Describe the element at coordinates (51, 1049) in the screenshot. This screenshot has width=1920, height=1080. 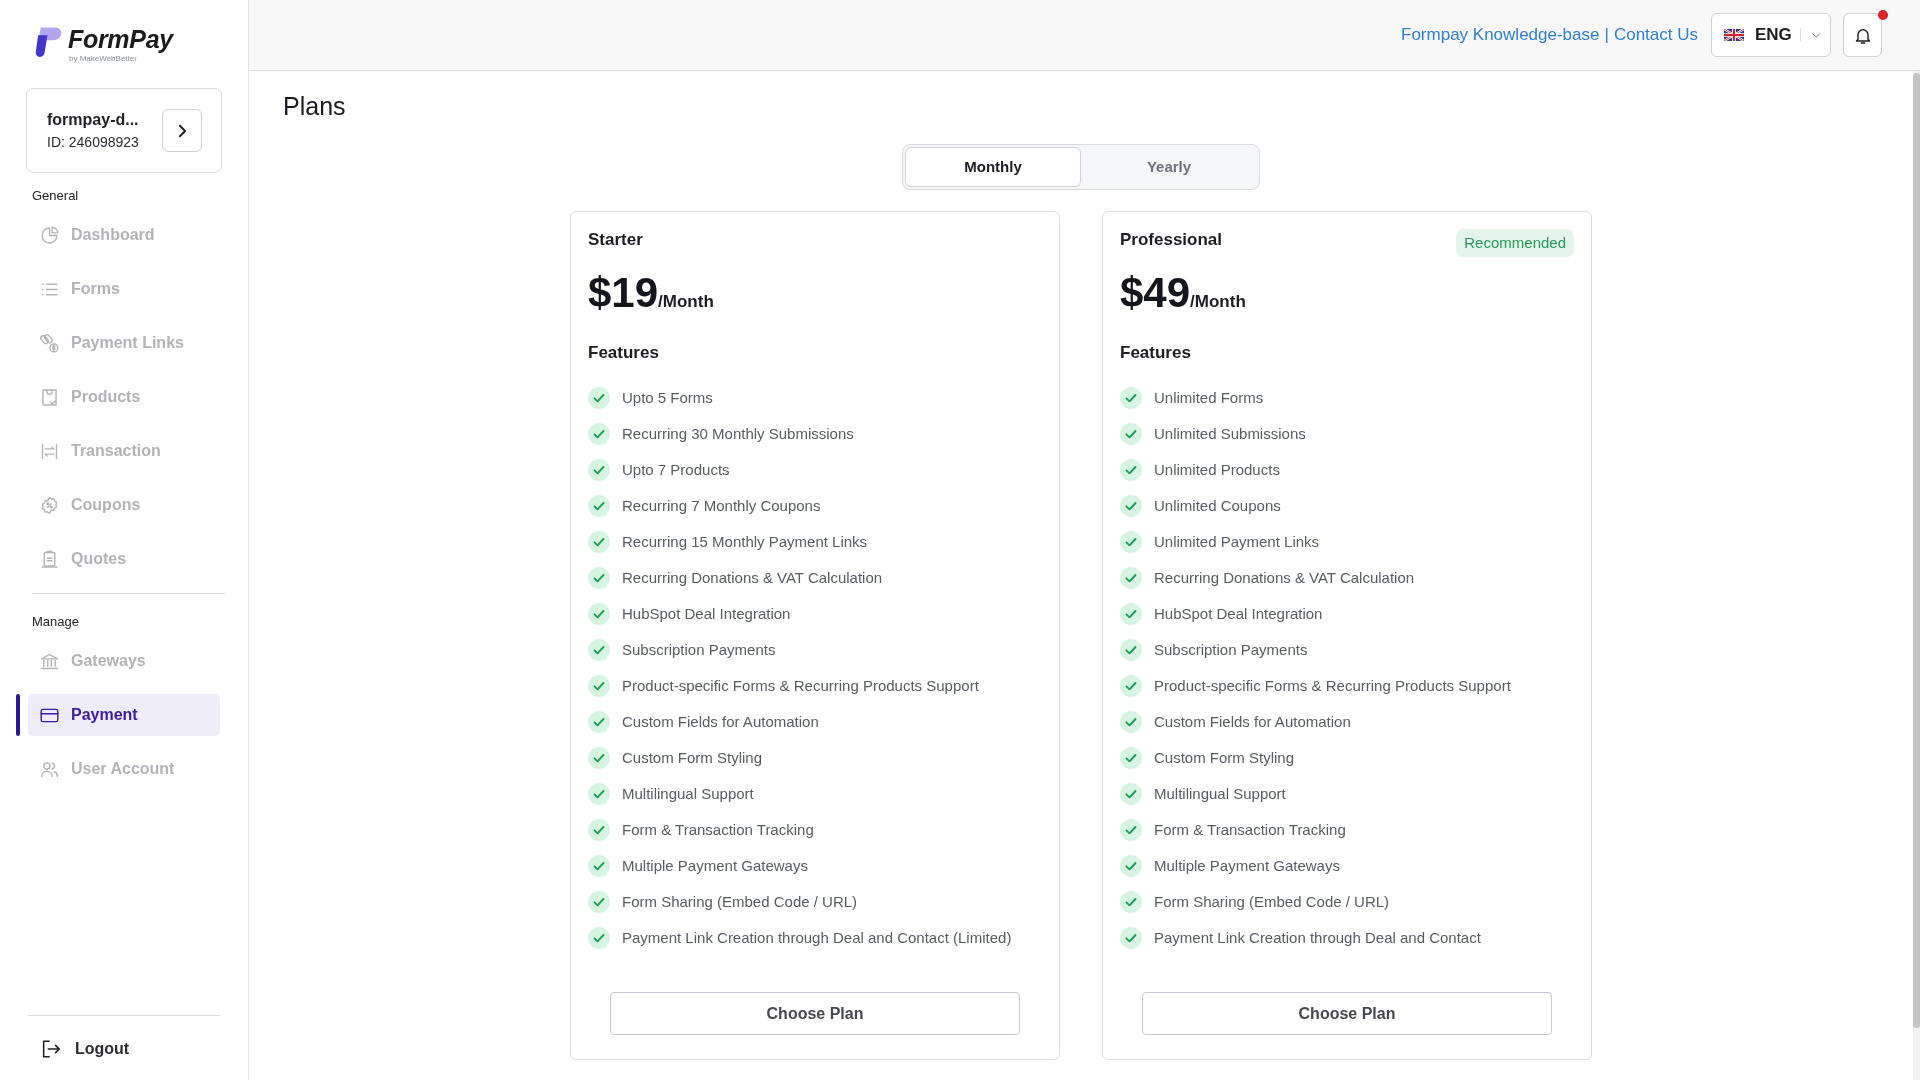
I see `logout-icon` at that location.